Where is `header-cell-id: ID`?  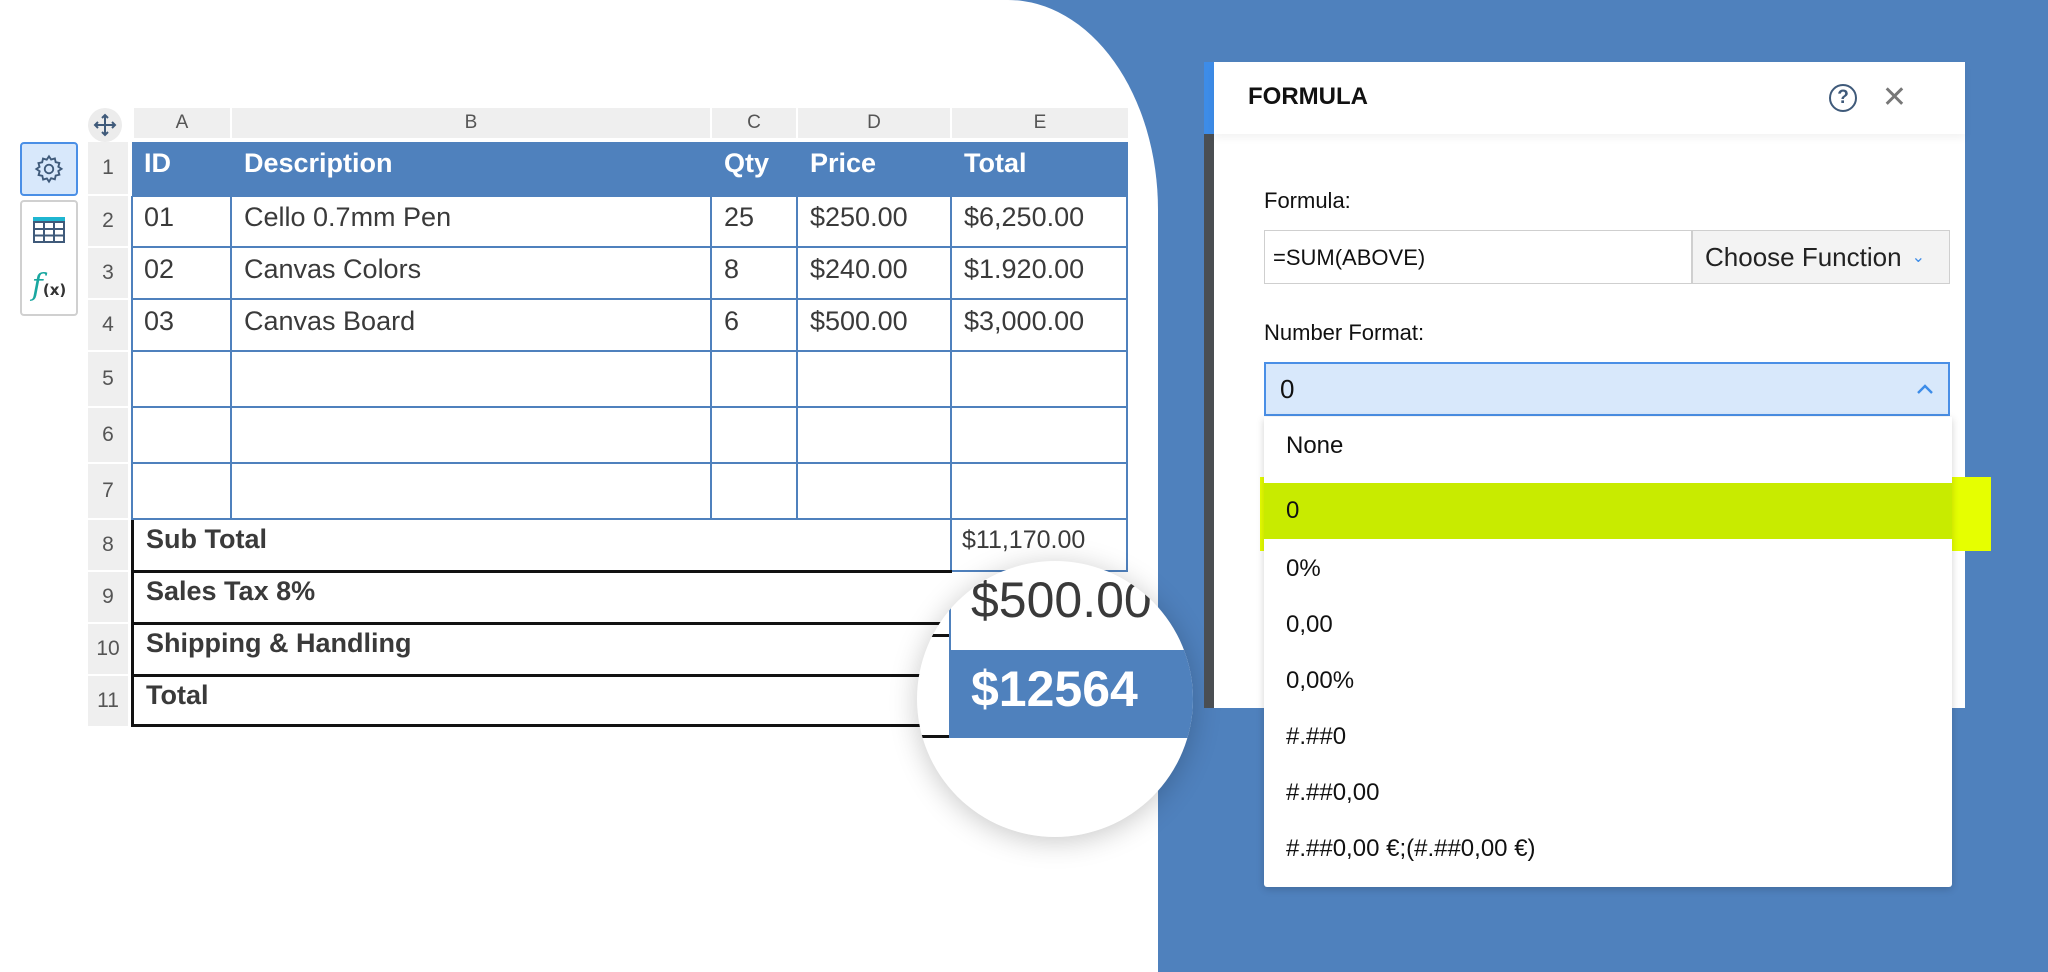
header-cell-id: ID is located at coordinates (181, 169).